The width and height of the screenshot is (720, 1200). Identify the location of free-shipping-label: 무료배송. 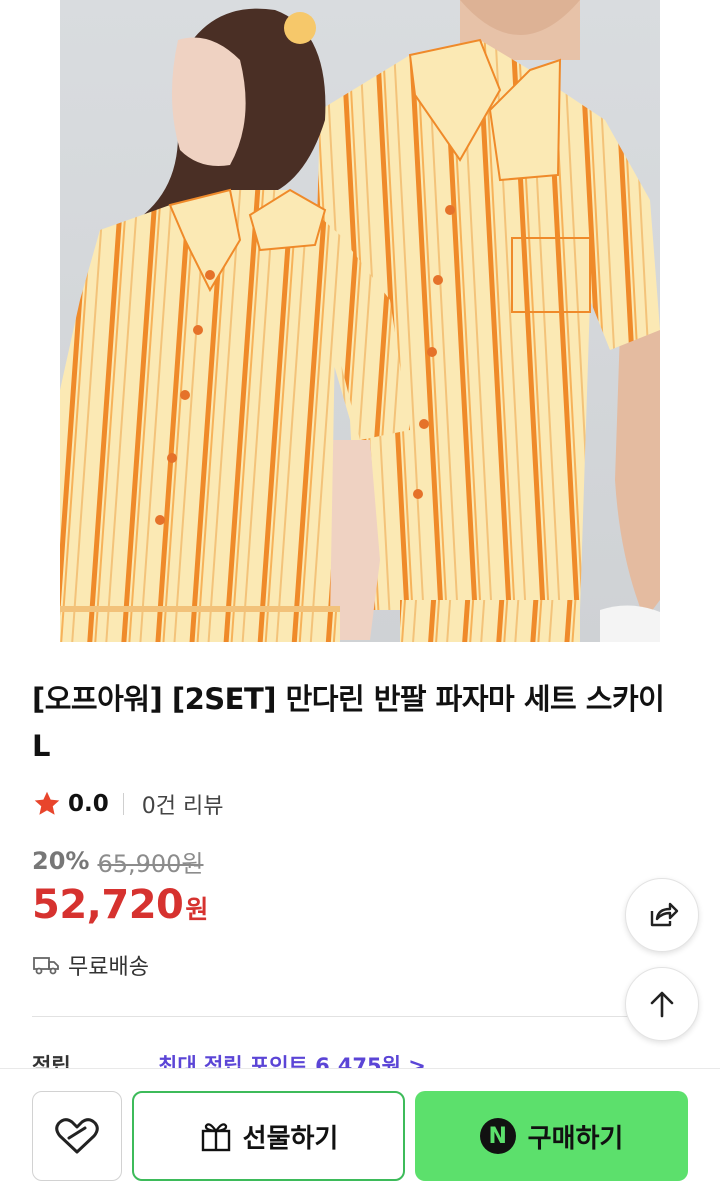
(108, 967).